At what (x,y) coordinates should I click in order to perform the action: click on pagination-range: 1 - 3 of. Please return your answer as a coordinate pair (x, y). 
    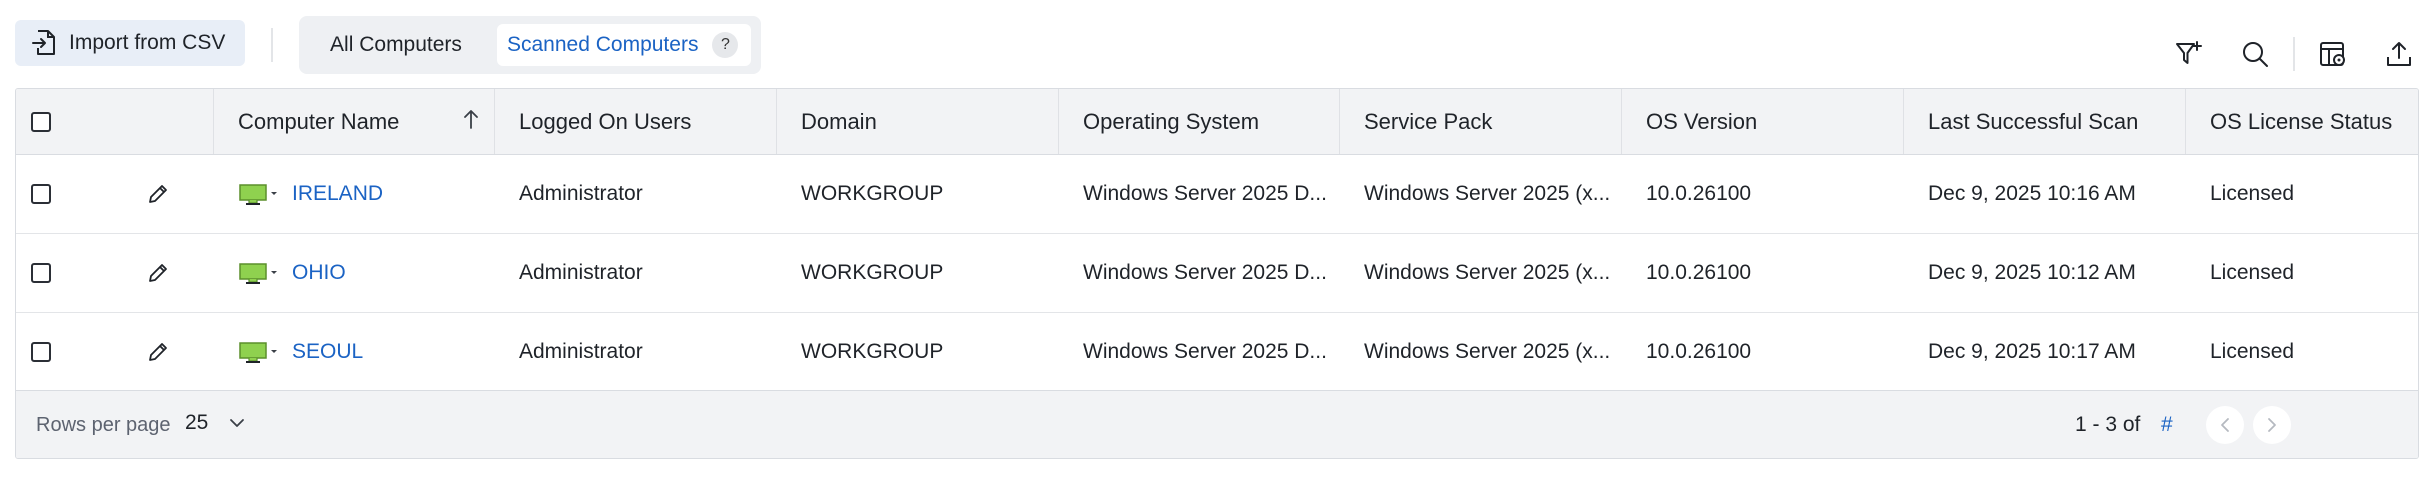
    Looking at the image, I should click on (2108, 424).